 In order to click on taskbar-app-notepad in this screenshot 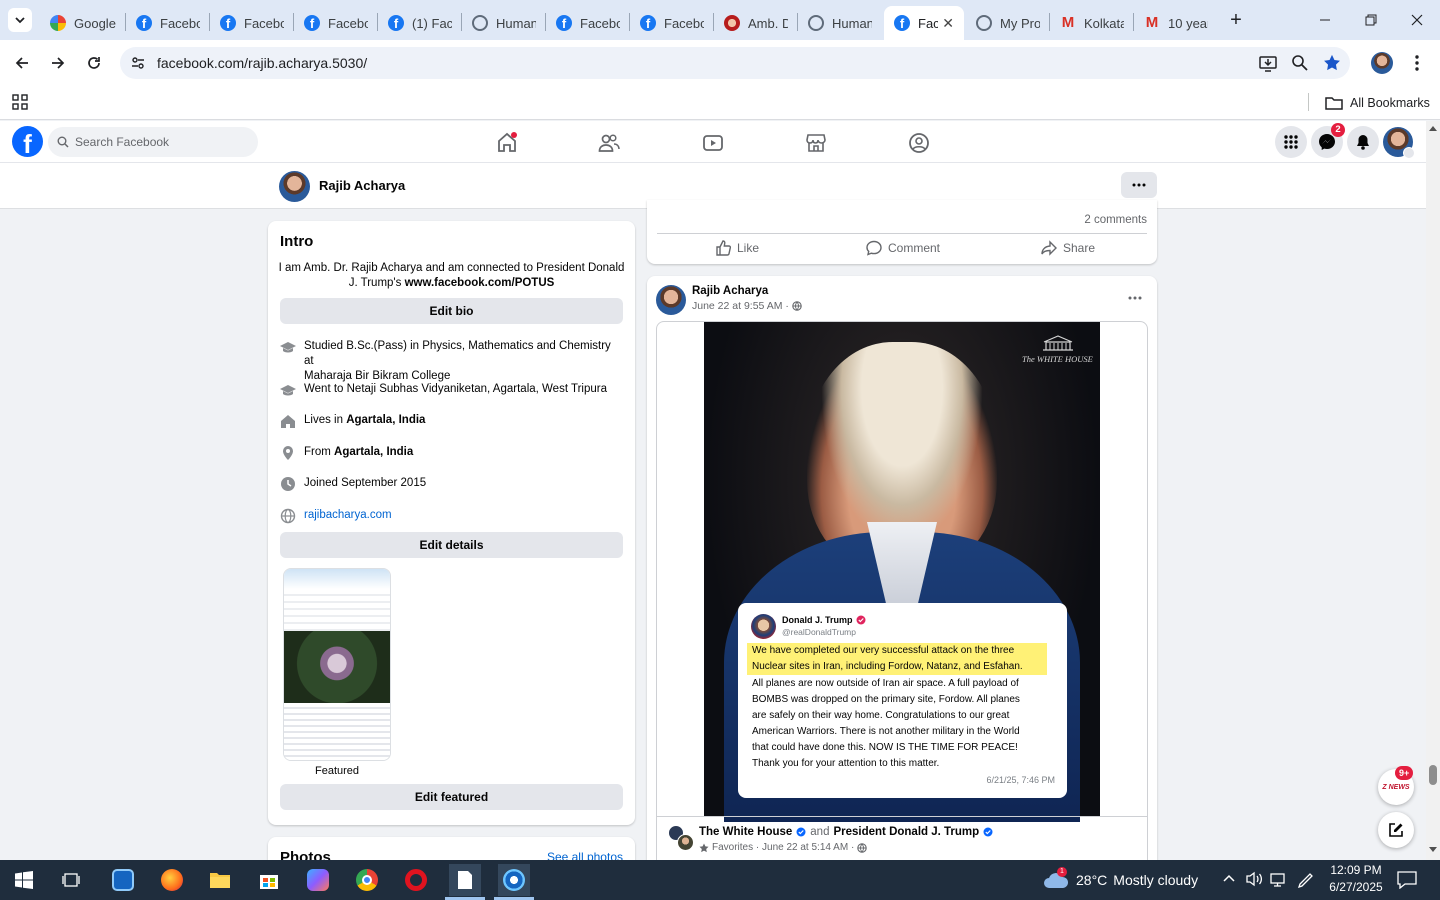, I will do `click(465, 880)`.